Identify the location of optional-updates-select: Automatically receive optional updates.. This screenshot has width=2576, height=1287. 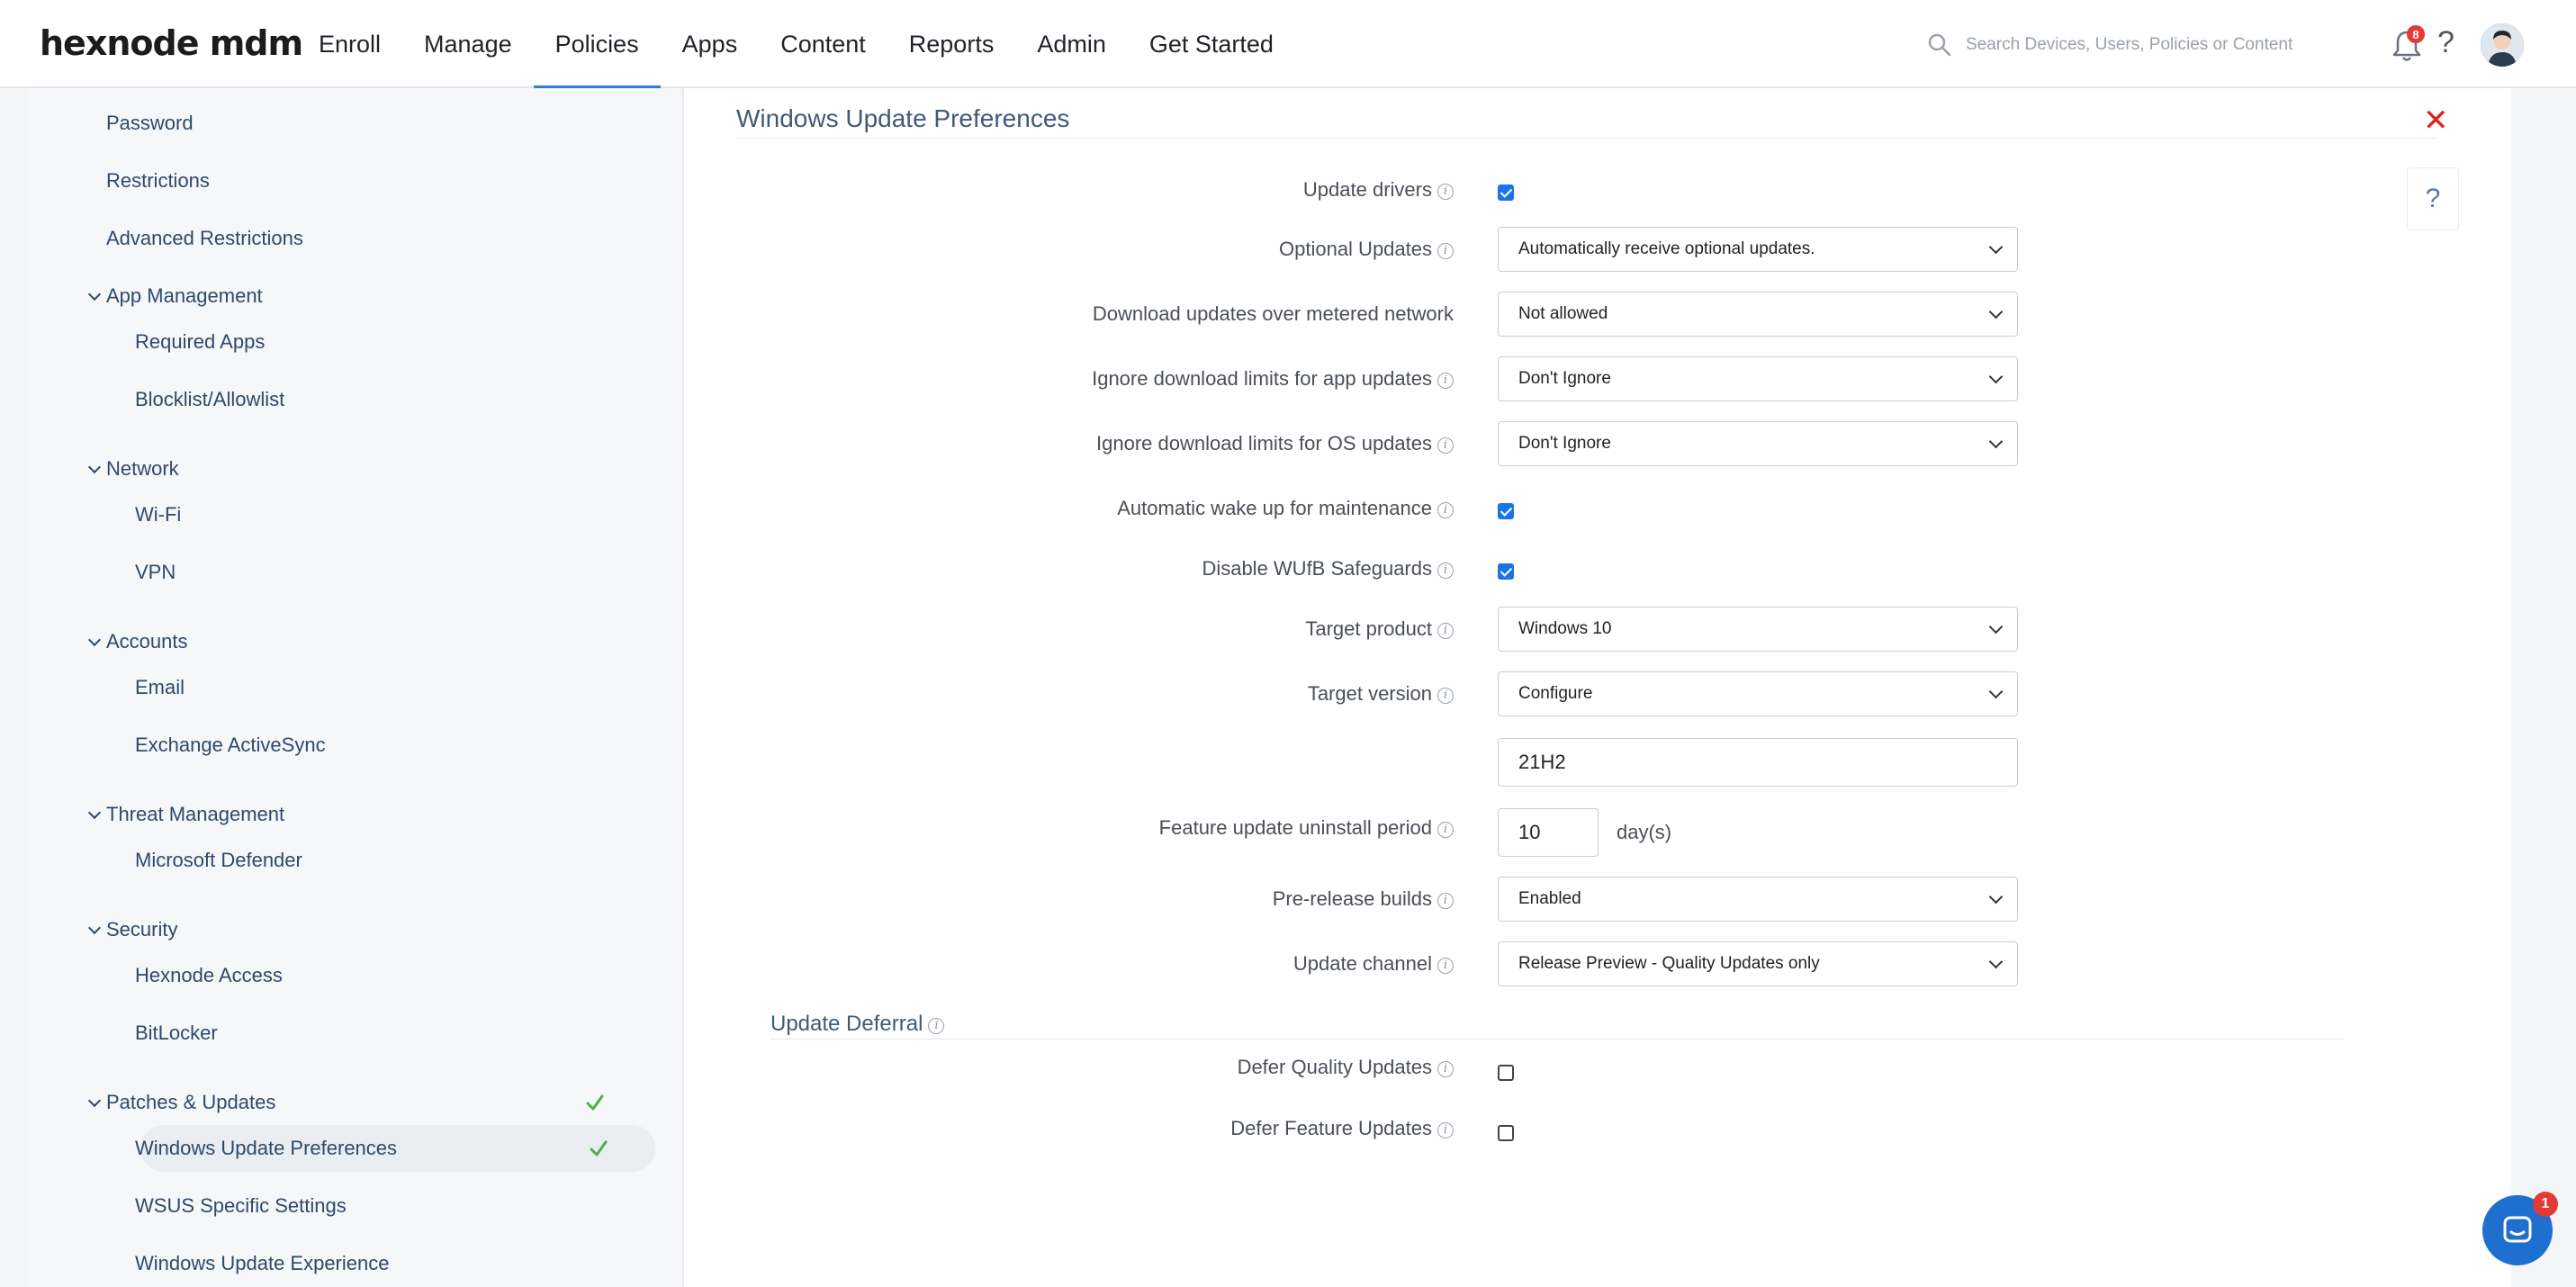
(1758, 249).